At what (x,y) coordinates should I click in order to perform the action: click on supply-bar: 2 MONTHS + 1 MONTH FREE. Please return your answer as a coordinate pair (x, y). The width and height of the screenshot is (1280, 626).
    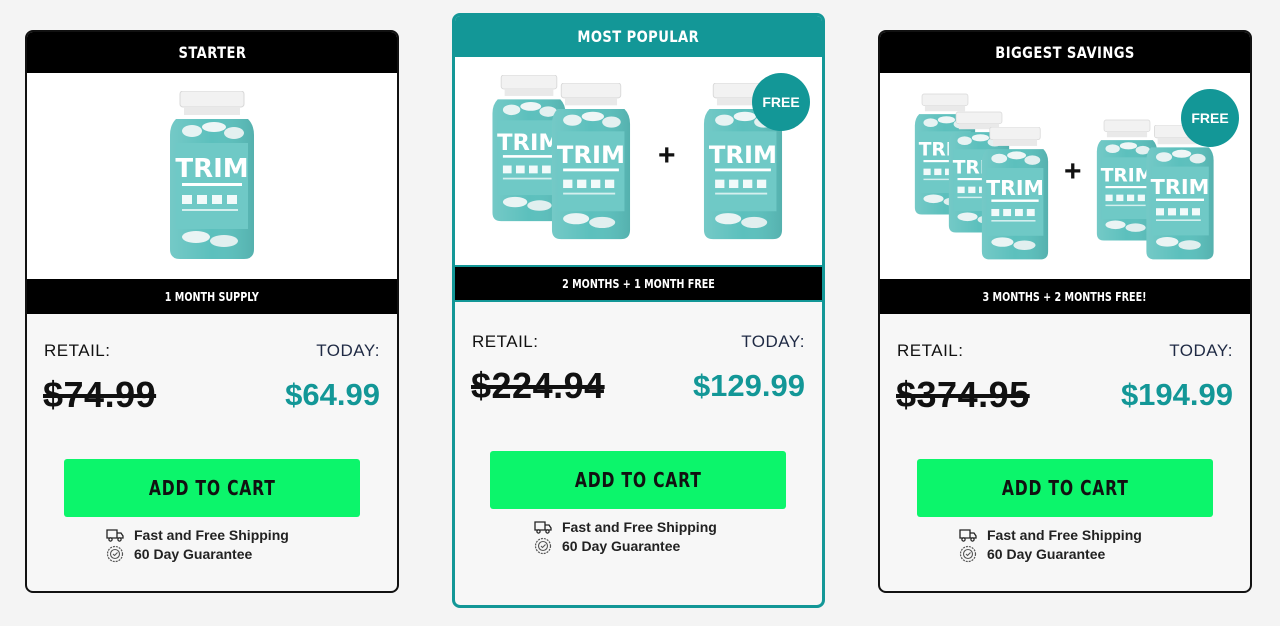
    Looking at the image, I should click on (638, 283).